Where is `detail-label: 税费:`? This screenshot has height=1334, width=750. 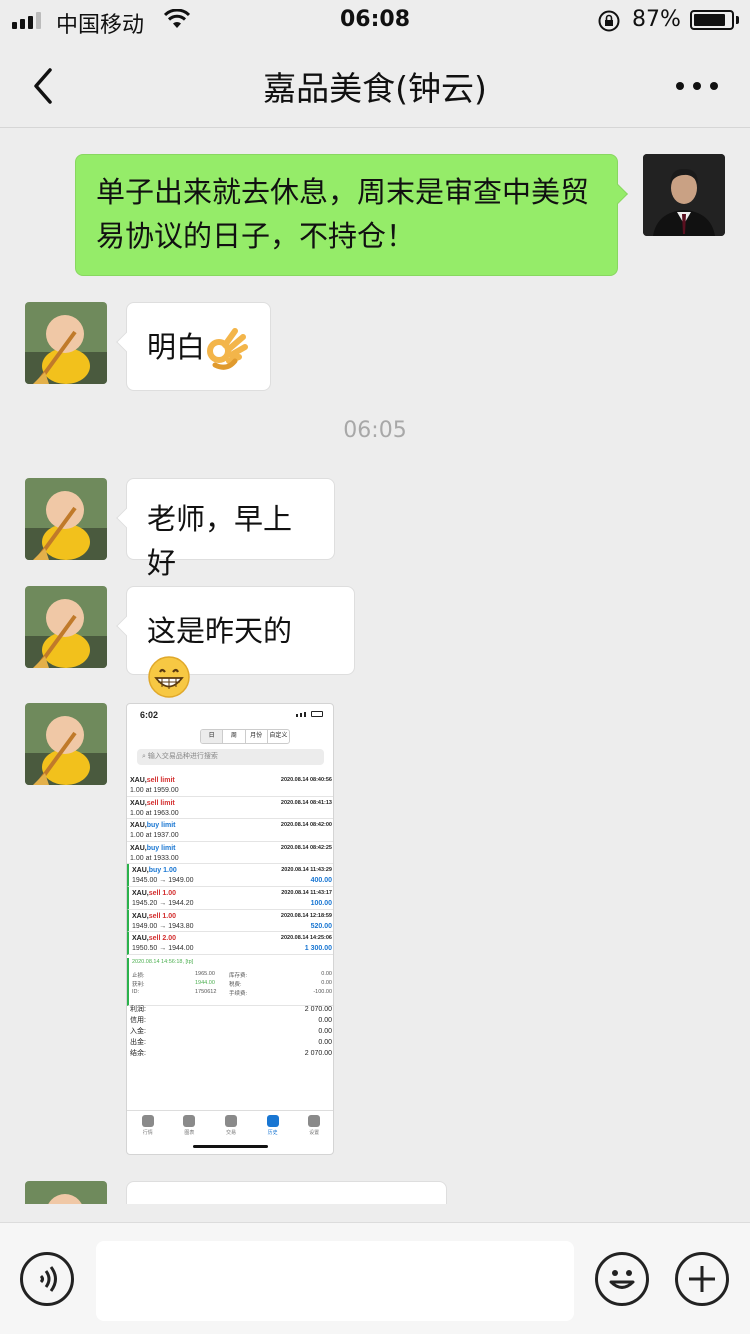
detail-label: 税费: is located at coordinates (235, 985).